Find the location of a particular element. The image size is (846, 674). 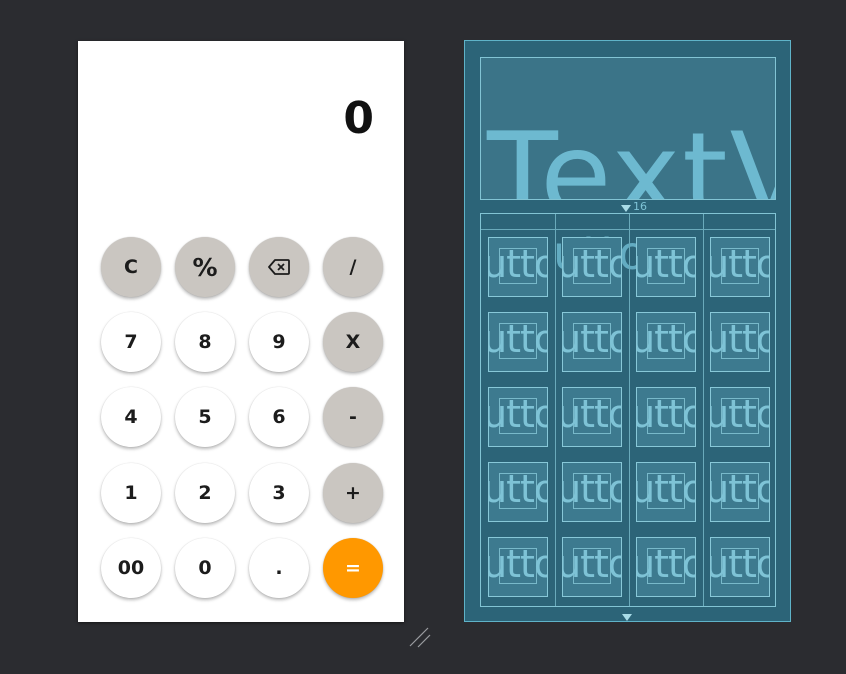

backspace-button is located at coordinates (279, 267).